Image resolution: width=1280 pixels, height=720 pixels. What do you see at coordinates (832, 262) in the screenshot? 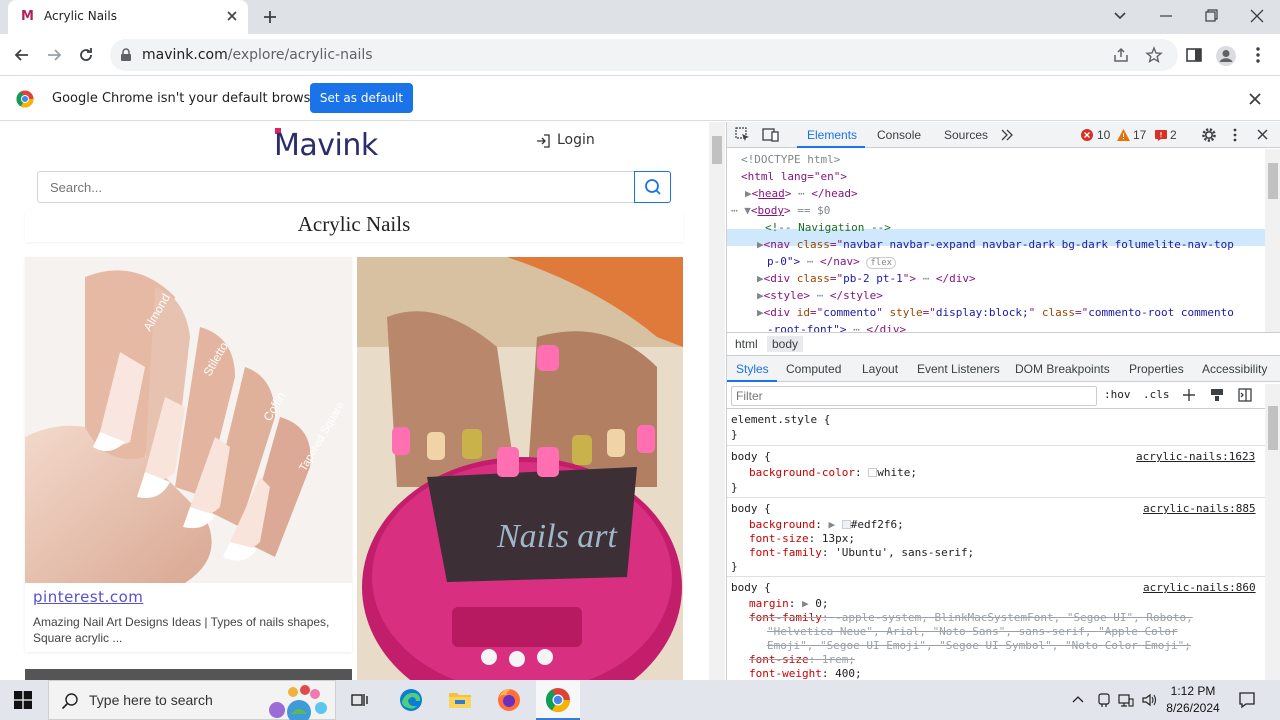
I see `dom-nav-cont: p-0"> ⋯ </nav> flex` at bounding box center [832, 262].